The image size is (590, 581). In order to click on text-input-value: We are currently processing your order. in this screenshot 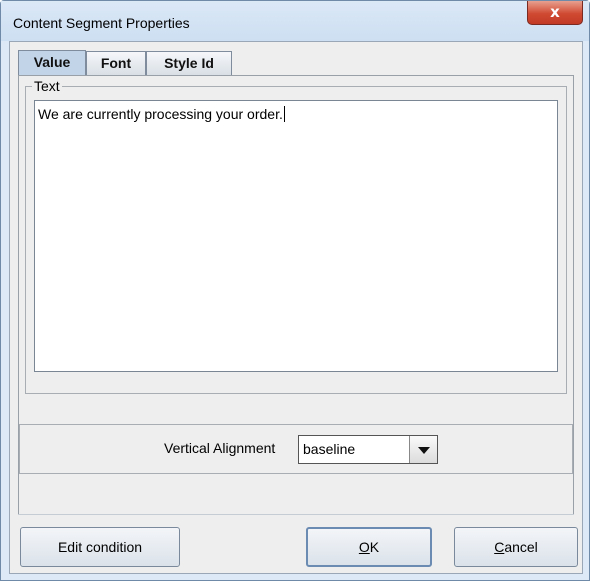, I will do `click(160, 114)`.